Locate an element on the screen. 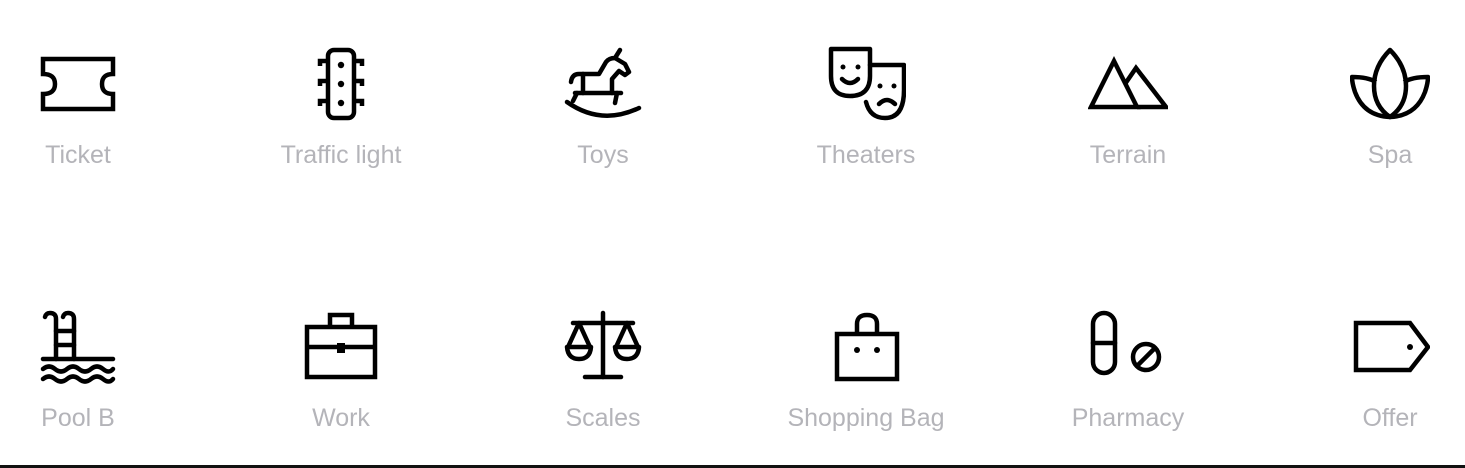  icon-tile-pool: Pool B is located at coordinates (94, 382).